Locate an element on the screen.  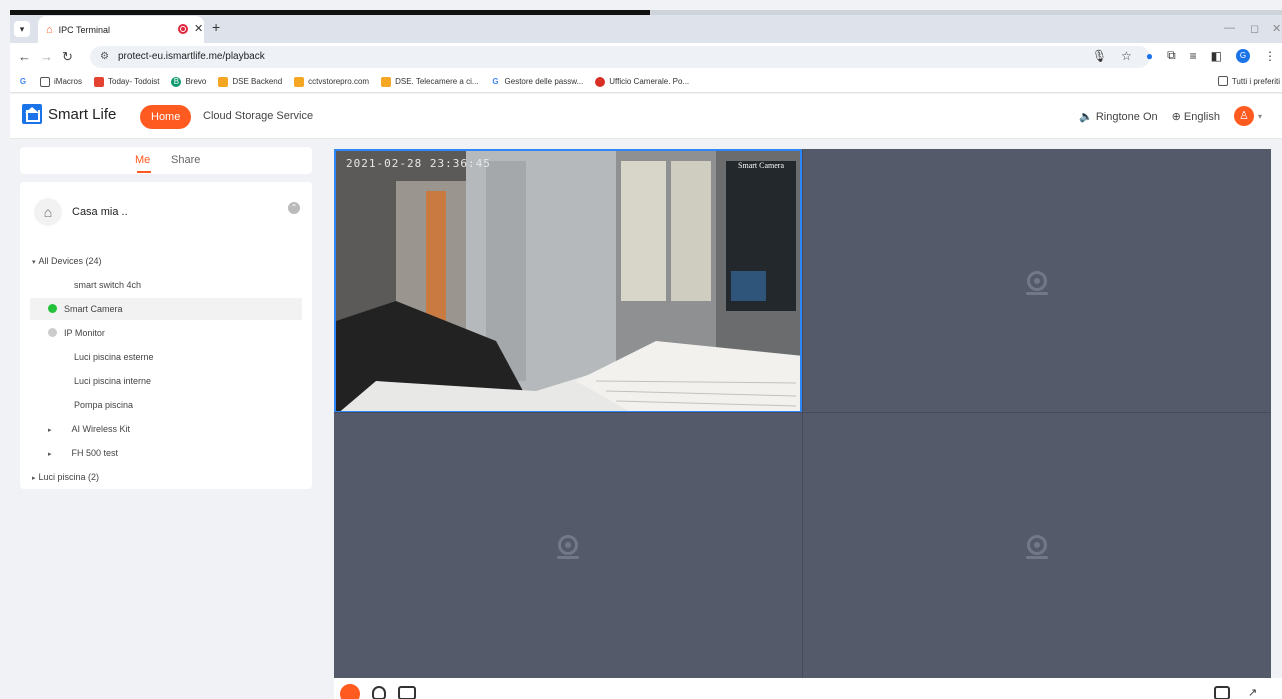
tab-search-icon: ▾ is located at coordinates (22, 29).